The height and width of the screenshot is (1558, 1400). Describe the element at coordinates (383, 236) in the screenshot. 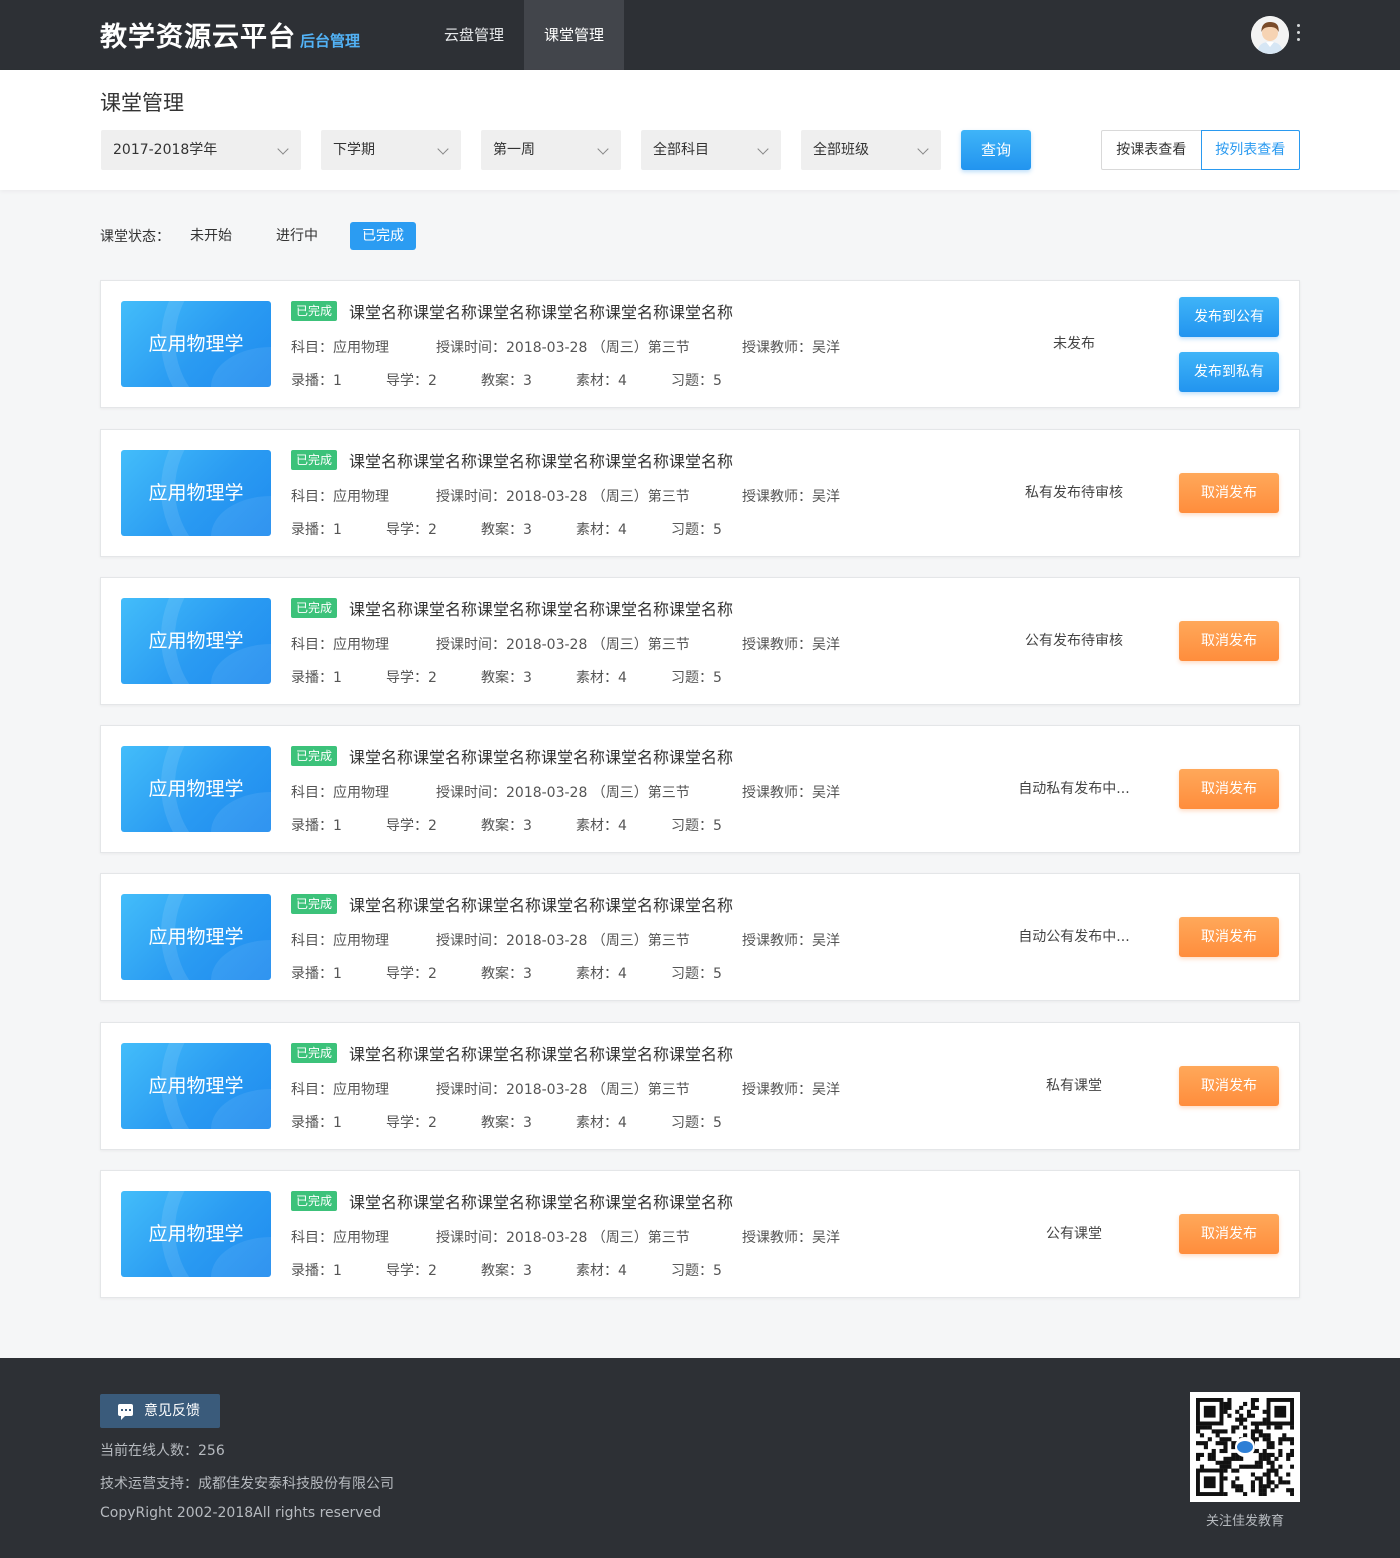

I see `status-option-completed: 已完成` at that location.